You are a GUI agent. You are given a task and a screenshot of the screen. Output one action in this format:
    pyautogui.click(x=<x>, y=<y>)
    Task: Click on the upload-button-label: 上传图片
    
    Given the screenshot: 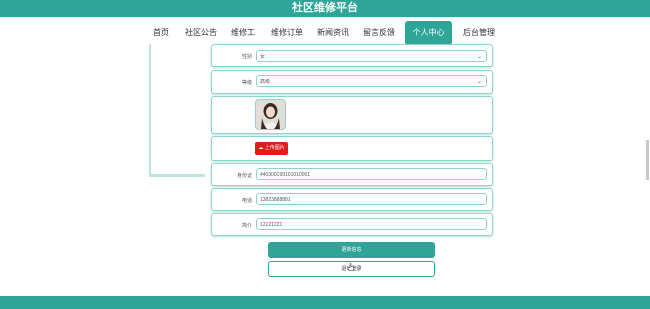 What is the action you would take?
    pyautogui.click(x=274, y=148)
    